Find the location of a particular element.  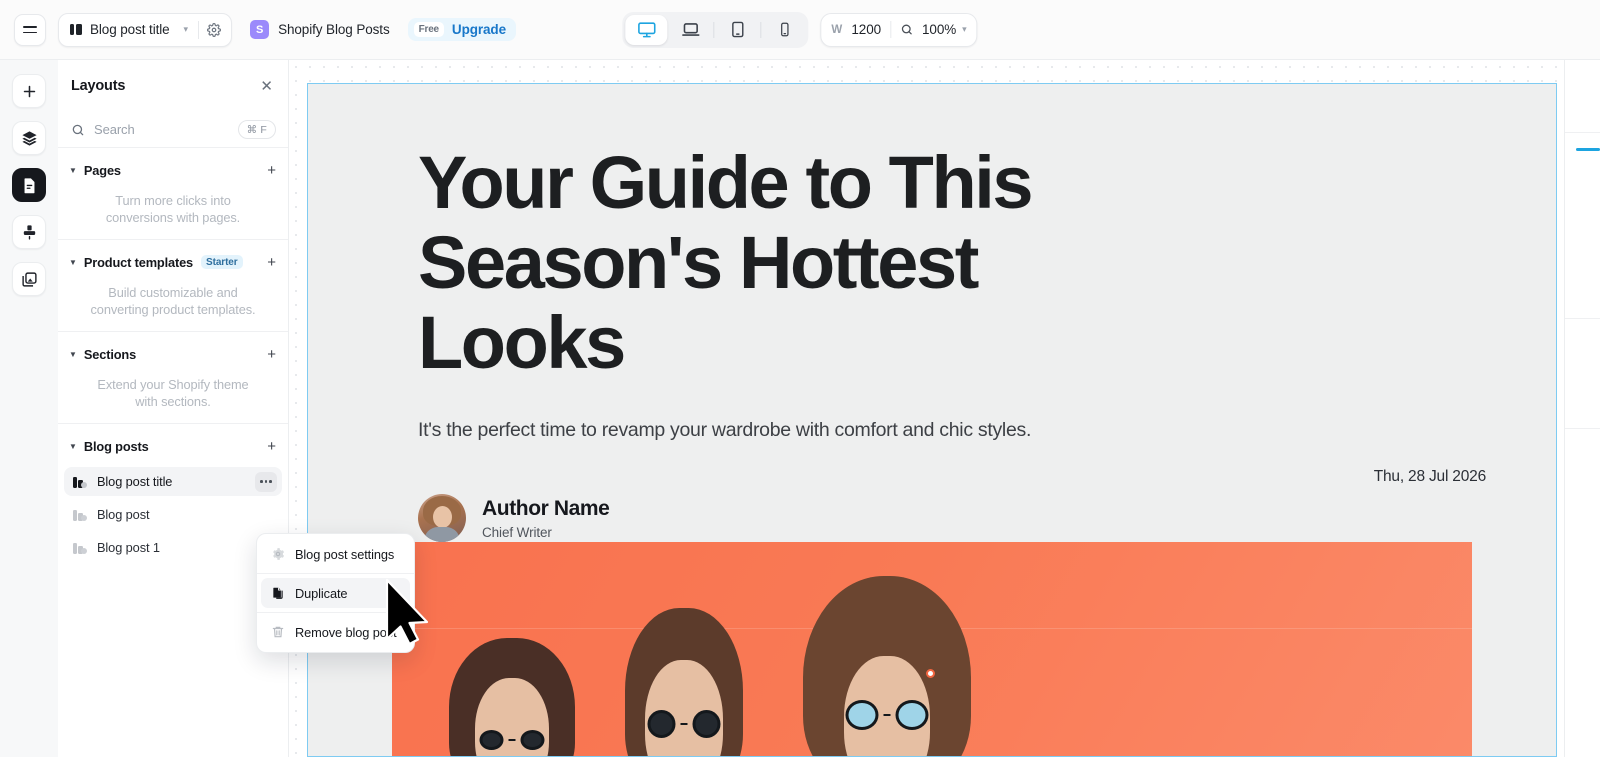

list-item-blog-post-1: Blog post 1 is located at coordinates (173, 547).